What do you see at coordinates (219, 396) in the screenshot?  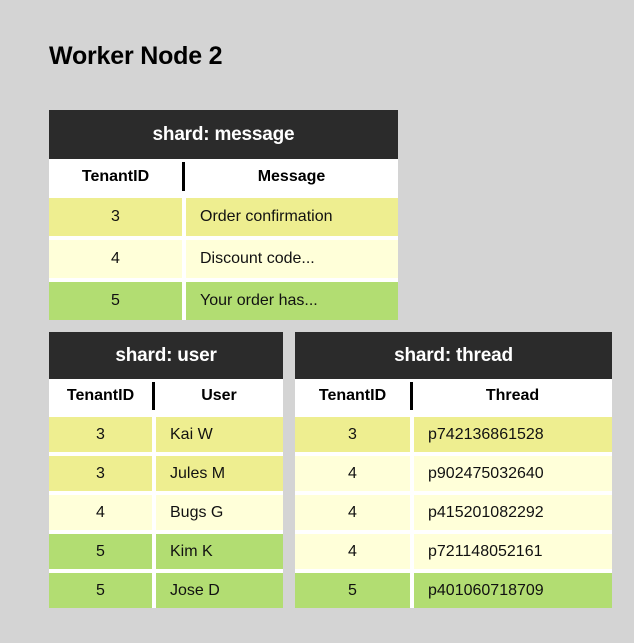 I see `column-header-user: User` at bounding box center [219, 396].